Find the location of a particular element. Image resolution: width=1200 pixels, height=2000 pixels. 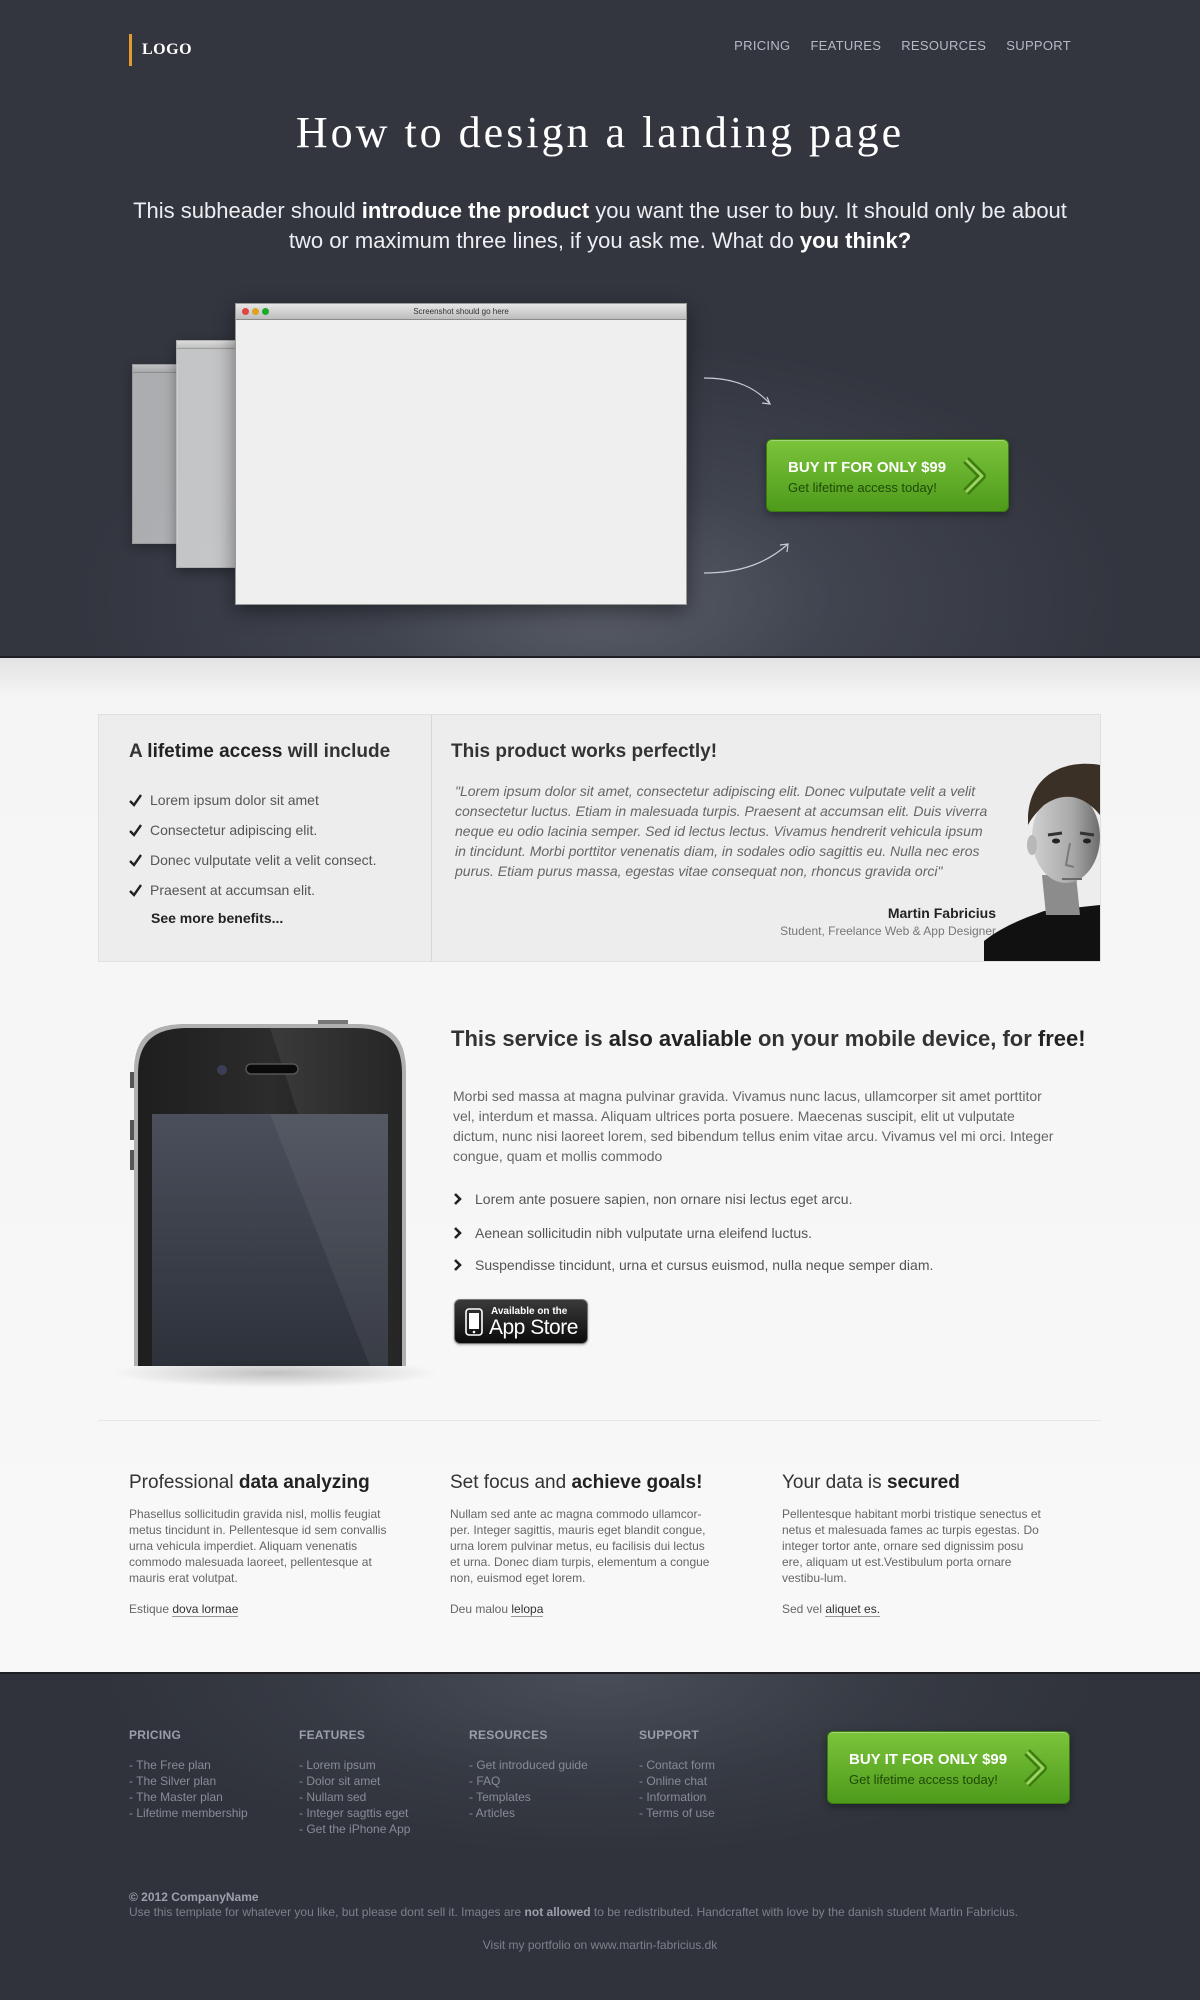

iphone-image is located at coordinates (268, 1193).